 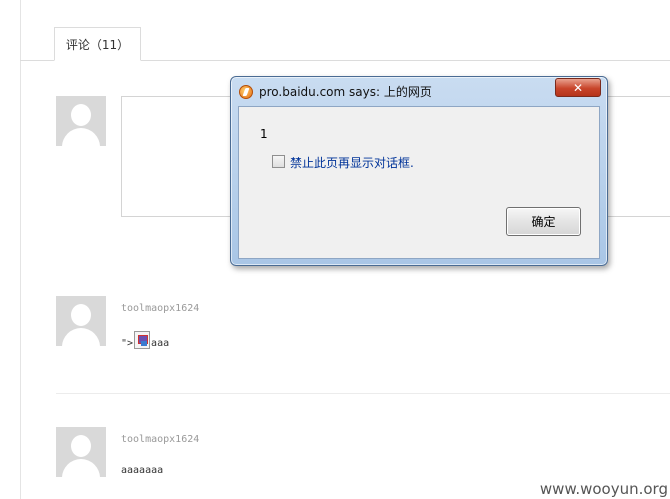 What do you see at coordinates (127, 343) in the screenshot?
I see `comment-text-prefix: ">` at bounding box center [127, 343].